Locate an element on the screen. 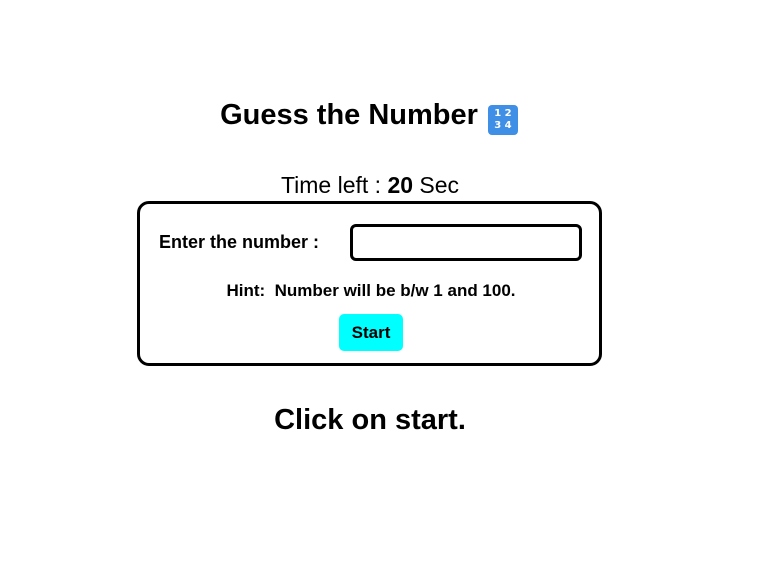  hint-label: Hint: is located at coordinates (246, 290).